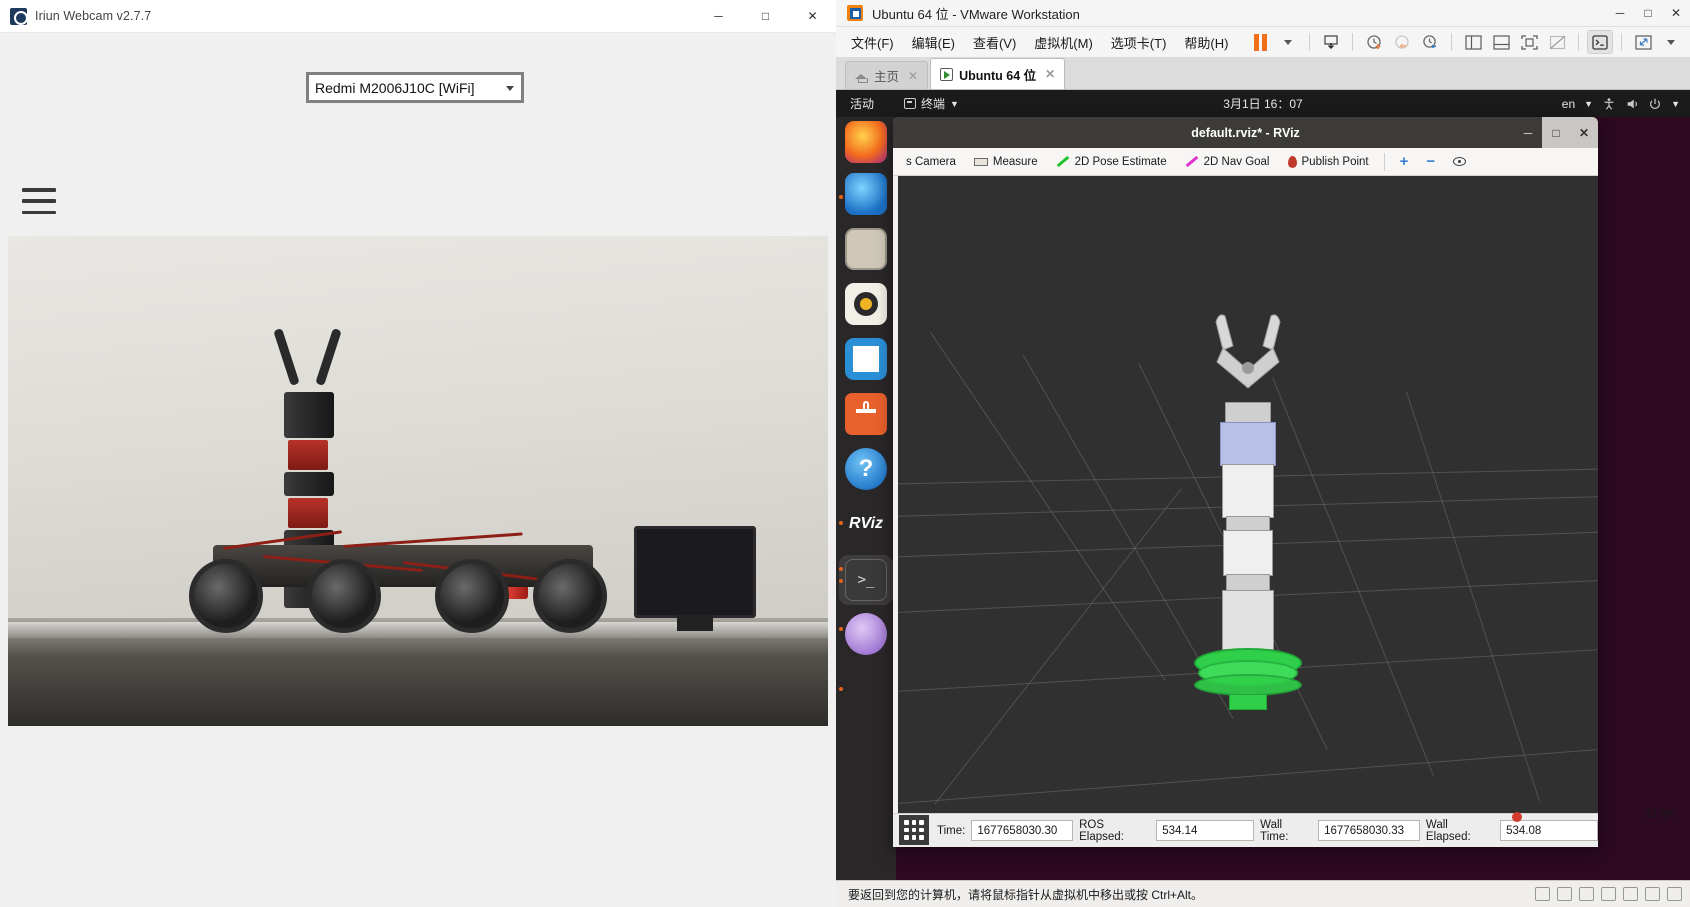 This screenshot has height=907, width=1690. Describe the element at coordinates (841, 689) in the screenshot. I see `running-indicator-extra` at that location.